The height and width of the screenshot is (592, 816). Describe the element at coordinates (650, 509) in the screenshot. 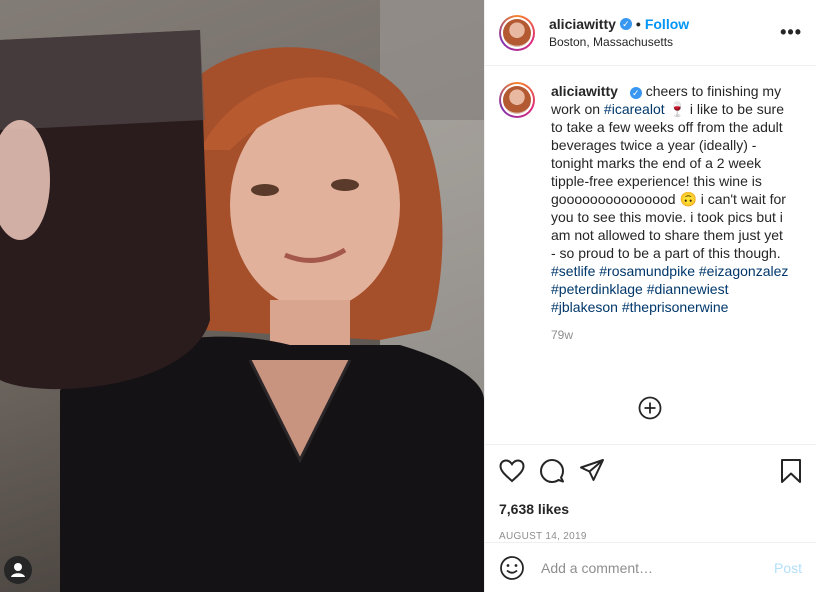

I see `likes-count: 7,638 likes` at that location.